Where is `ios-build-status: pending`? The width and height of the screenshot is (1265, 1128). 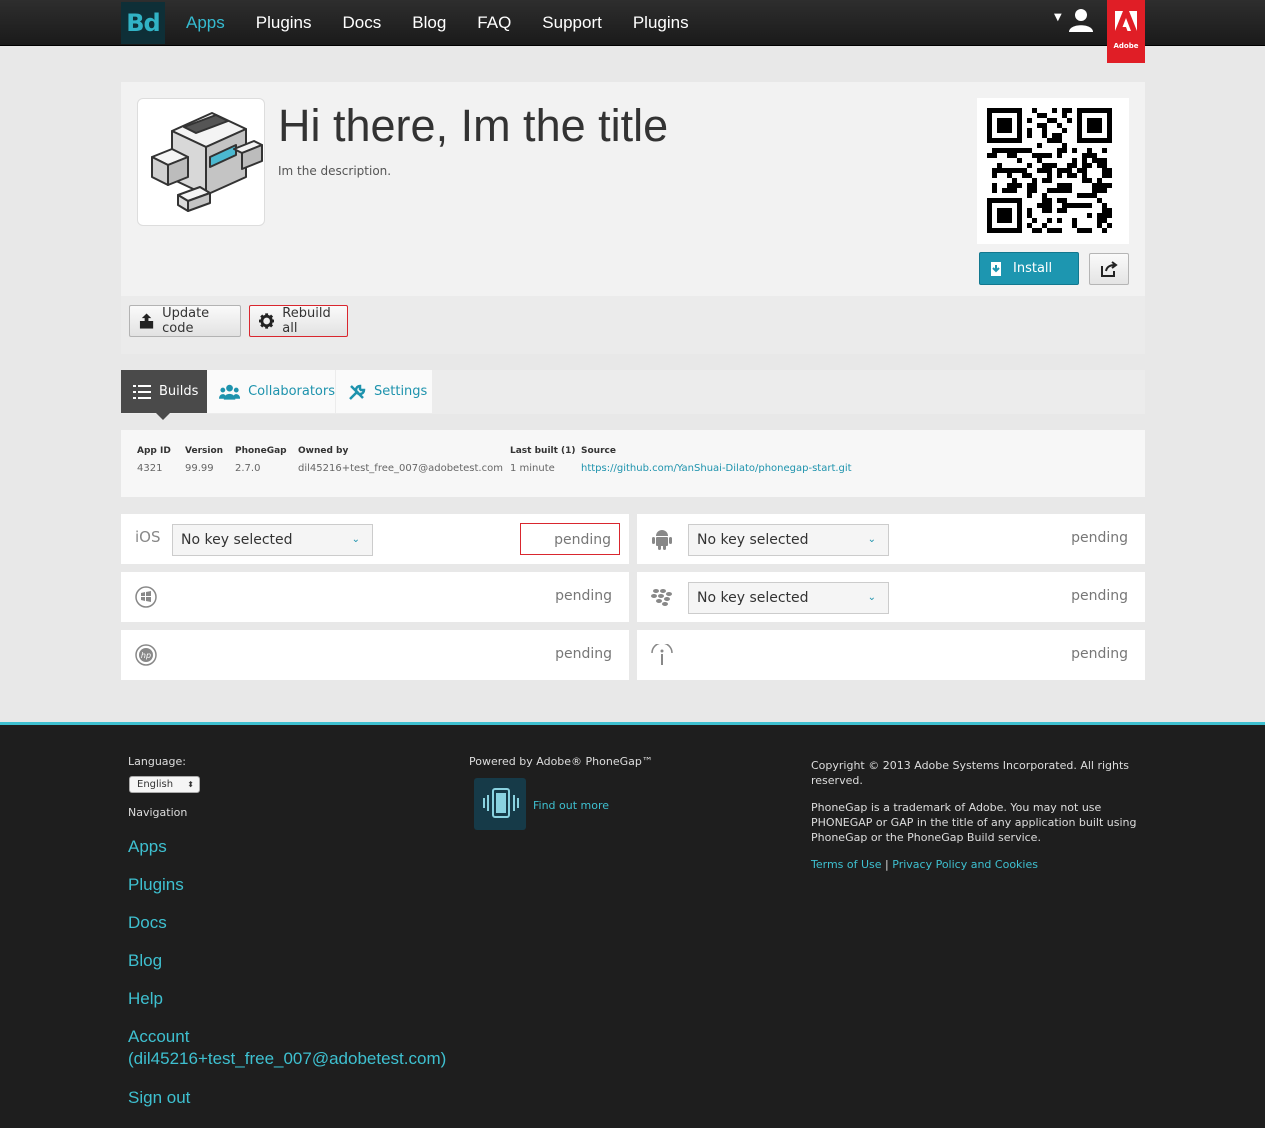
ios-build-status: pending is located at coordinates (570, 539).